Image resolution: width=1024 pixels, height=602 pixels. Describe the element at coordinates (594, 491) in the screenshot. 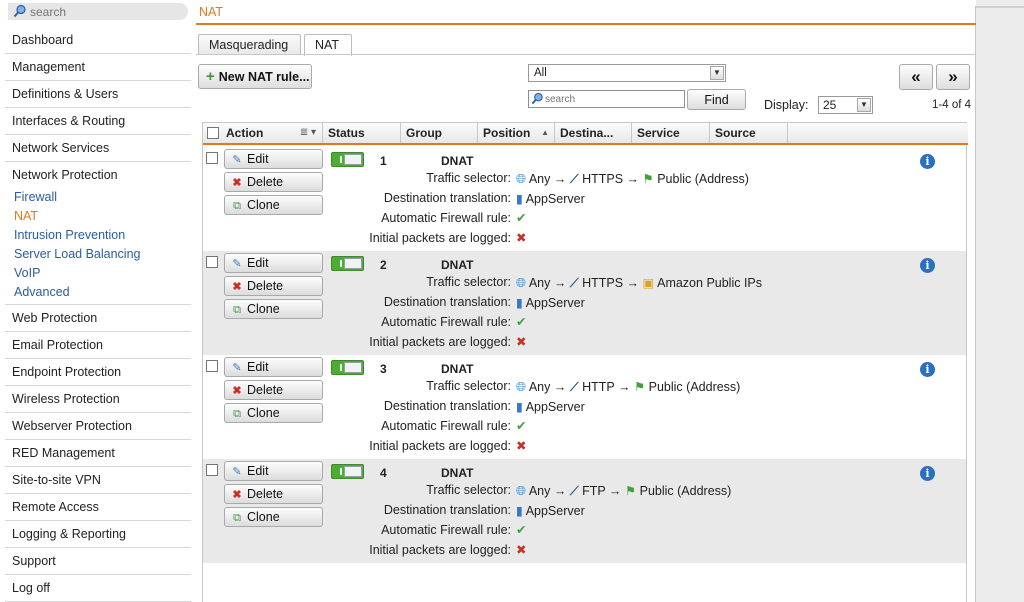

I see `traffic-service: FTP` at that location.